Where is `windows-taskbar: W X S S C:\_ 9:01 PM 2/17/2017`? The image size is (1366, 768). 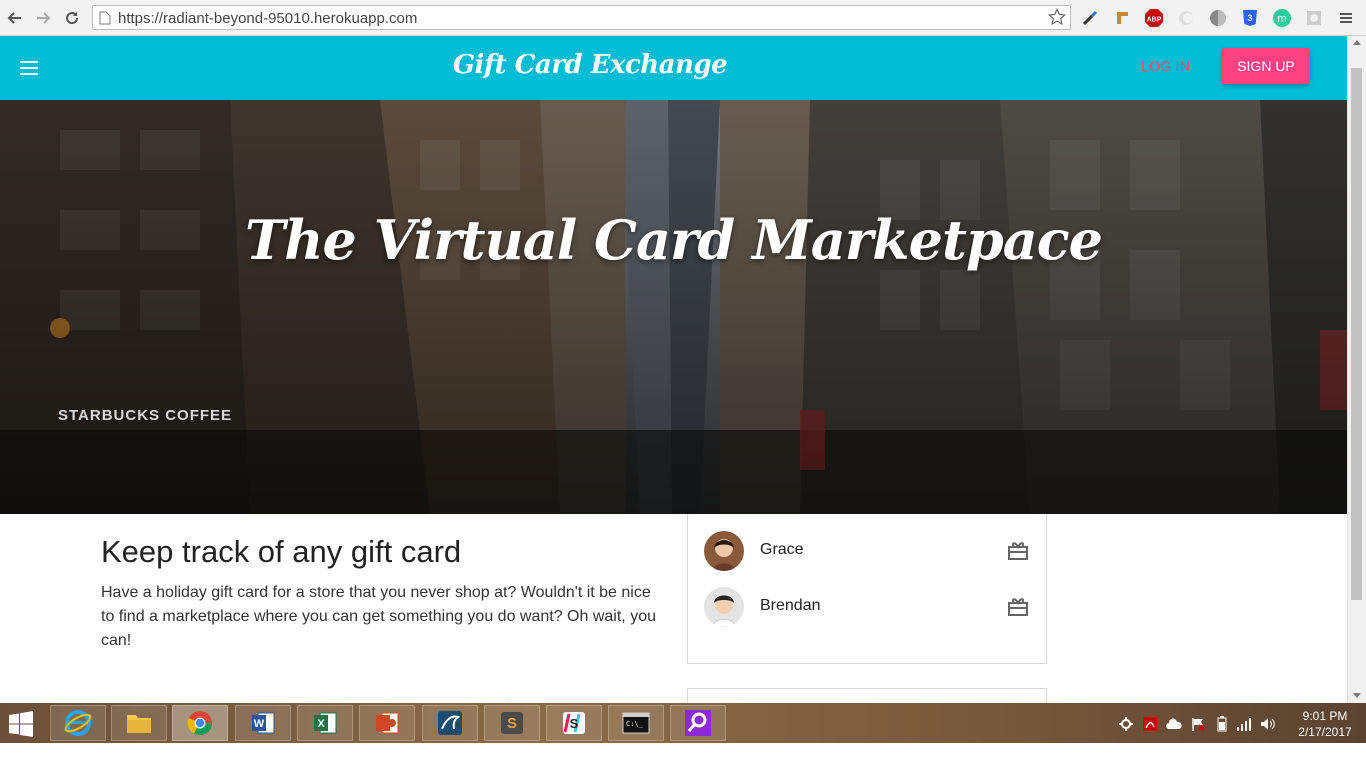 windows-taskbar: W X S S C:\_ 9:01 PM 2/17/2017 is located at coordinates (683, 723).